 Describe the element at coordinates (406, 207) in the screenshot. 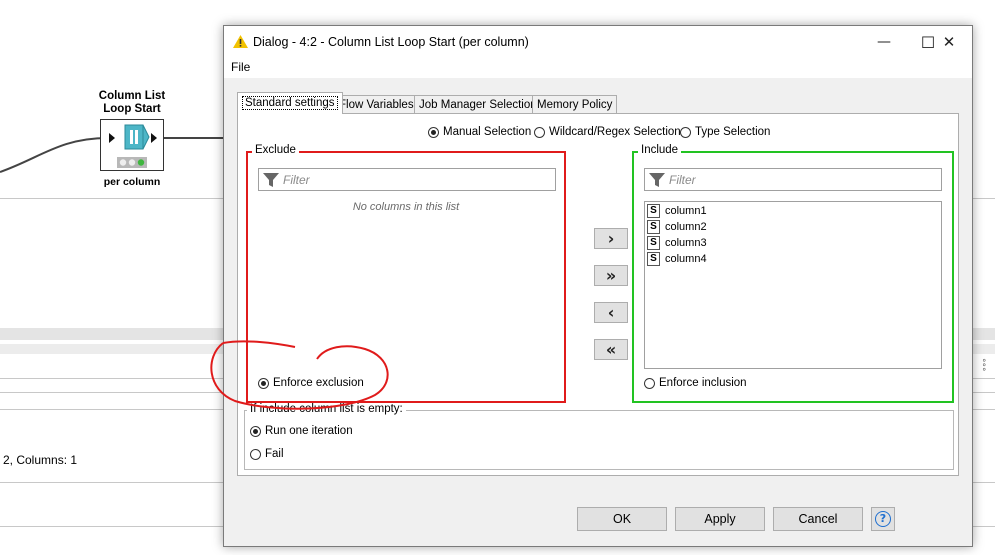

I see `exclude-empty-text: No columns in this list` at that location.